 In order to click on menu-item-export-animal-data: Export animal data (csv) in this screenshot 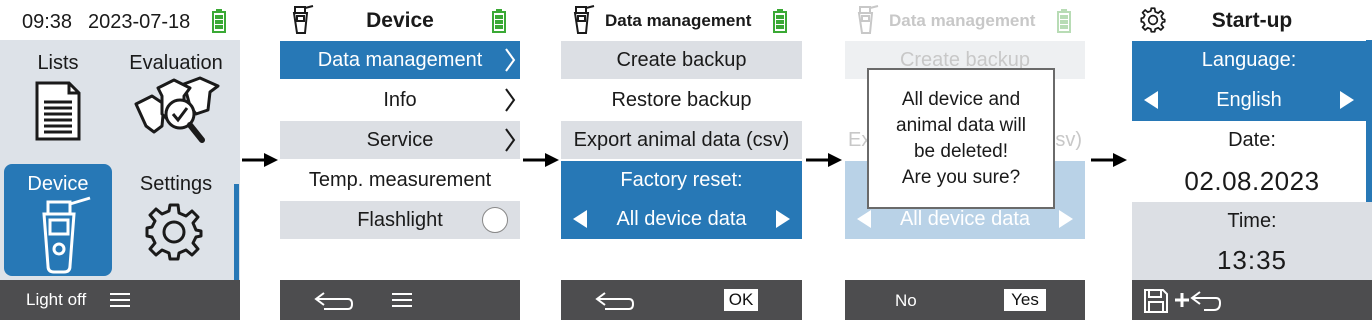, I will do `click(681, 140)`.